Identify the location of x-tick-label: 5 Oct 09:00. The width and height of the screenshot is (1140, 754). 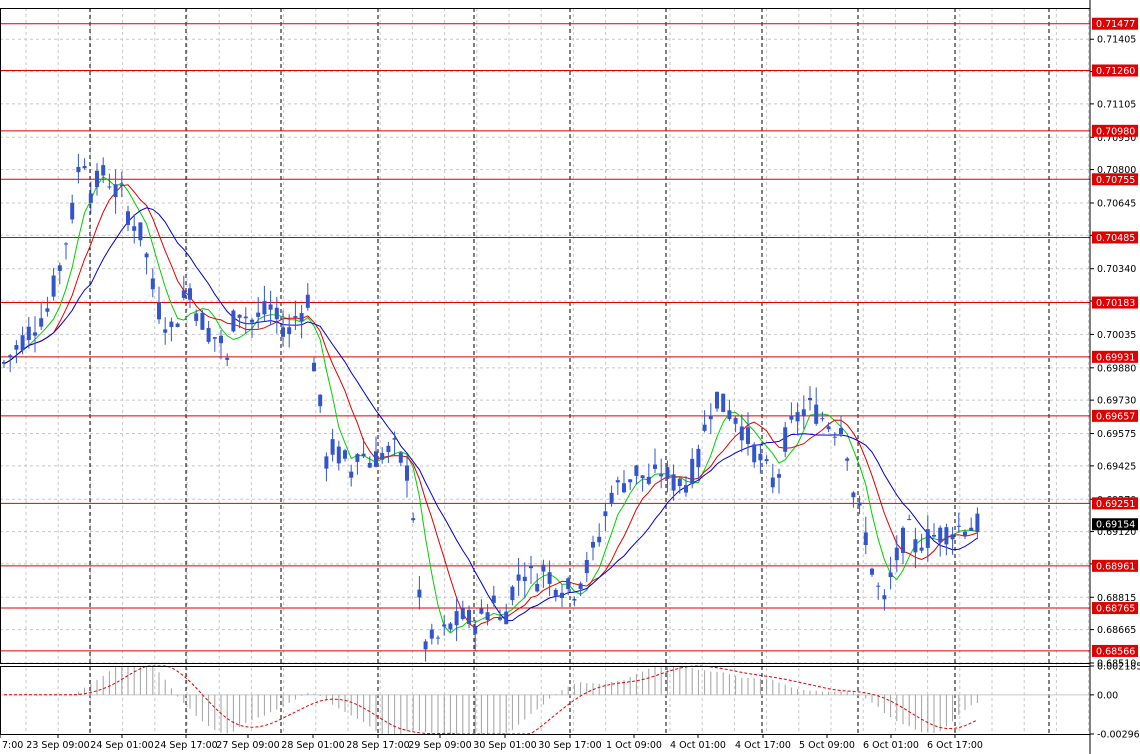
(827, 745).